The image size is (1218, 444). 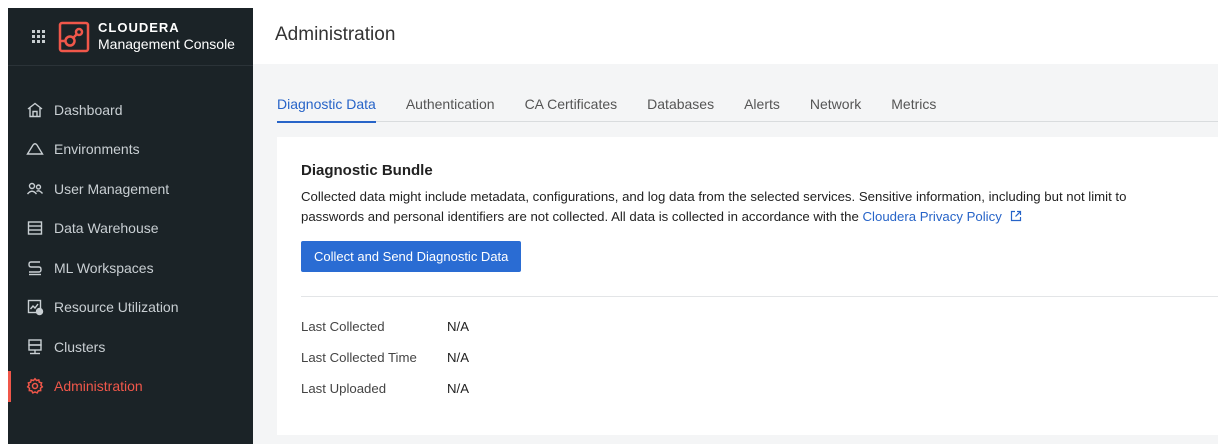 What do you see at coordinates (411, 256) in the screenshot?
I see `collect-send-diagnostic-button: Collect and Send Diagnostic Data` at bounding box center [411, 256].